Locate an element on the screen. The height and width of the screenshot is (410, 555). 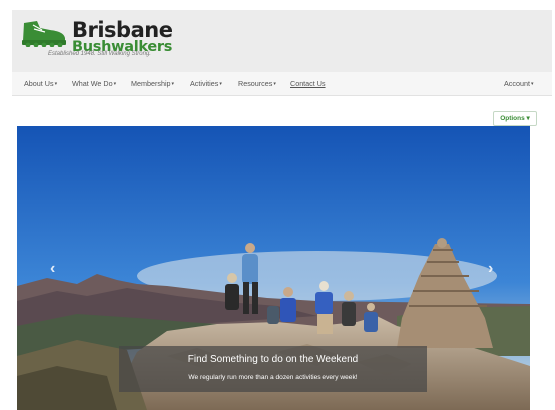
nav-activities: Activities▾ is located at coordinates (206, 83).